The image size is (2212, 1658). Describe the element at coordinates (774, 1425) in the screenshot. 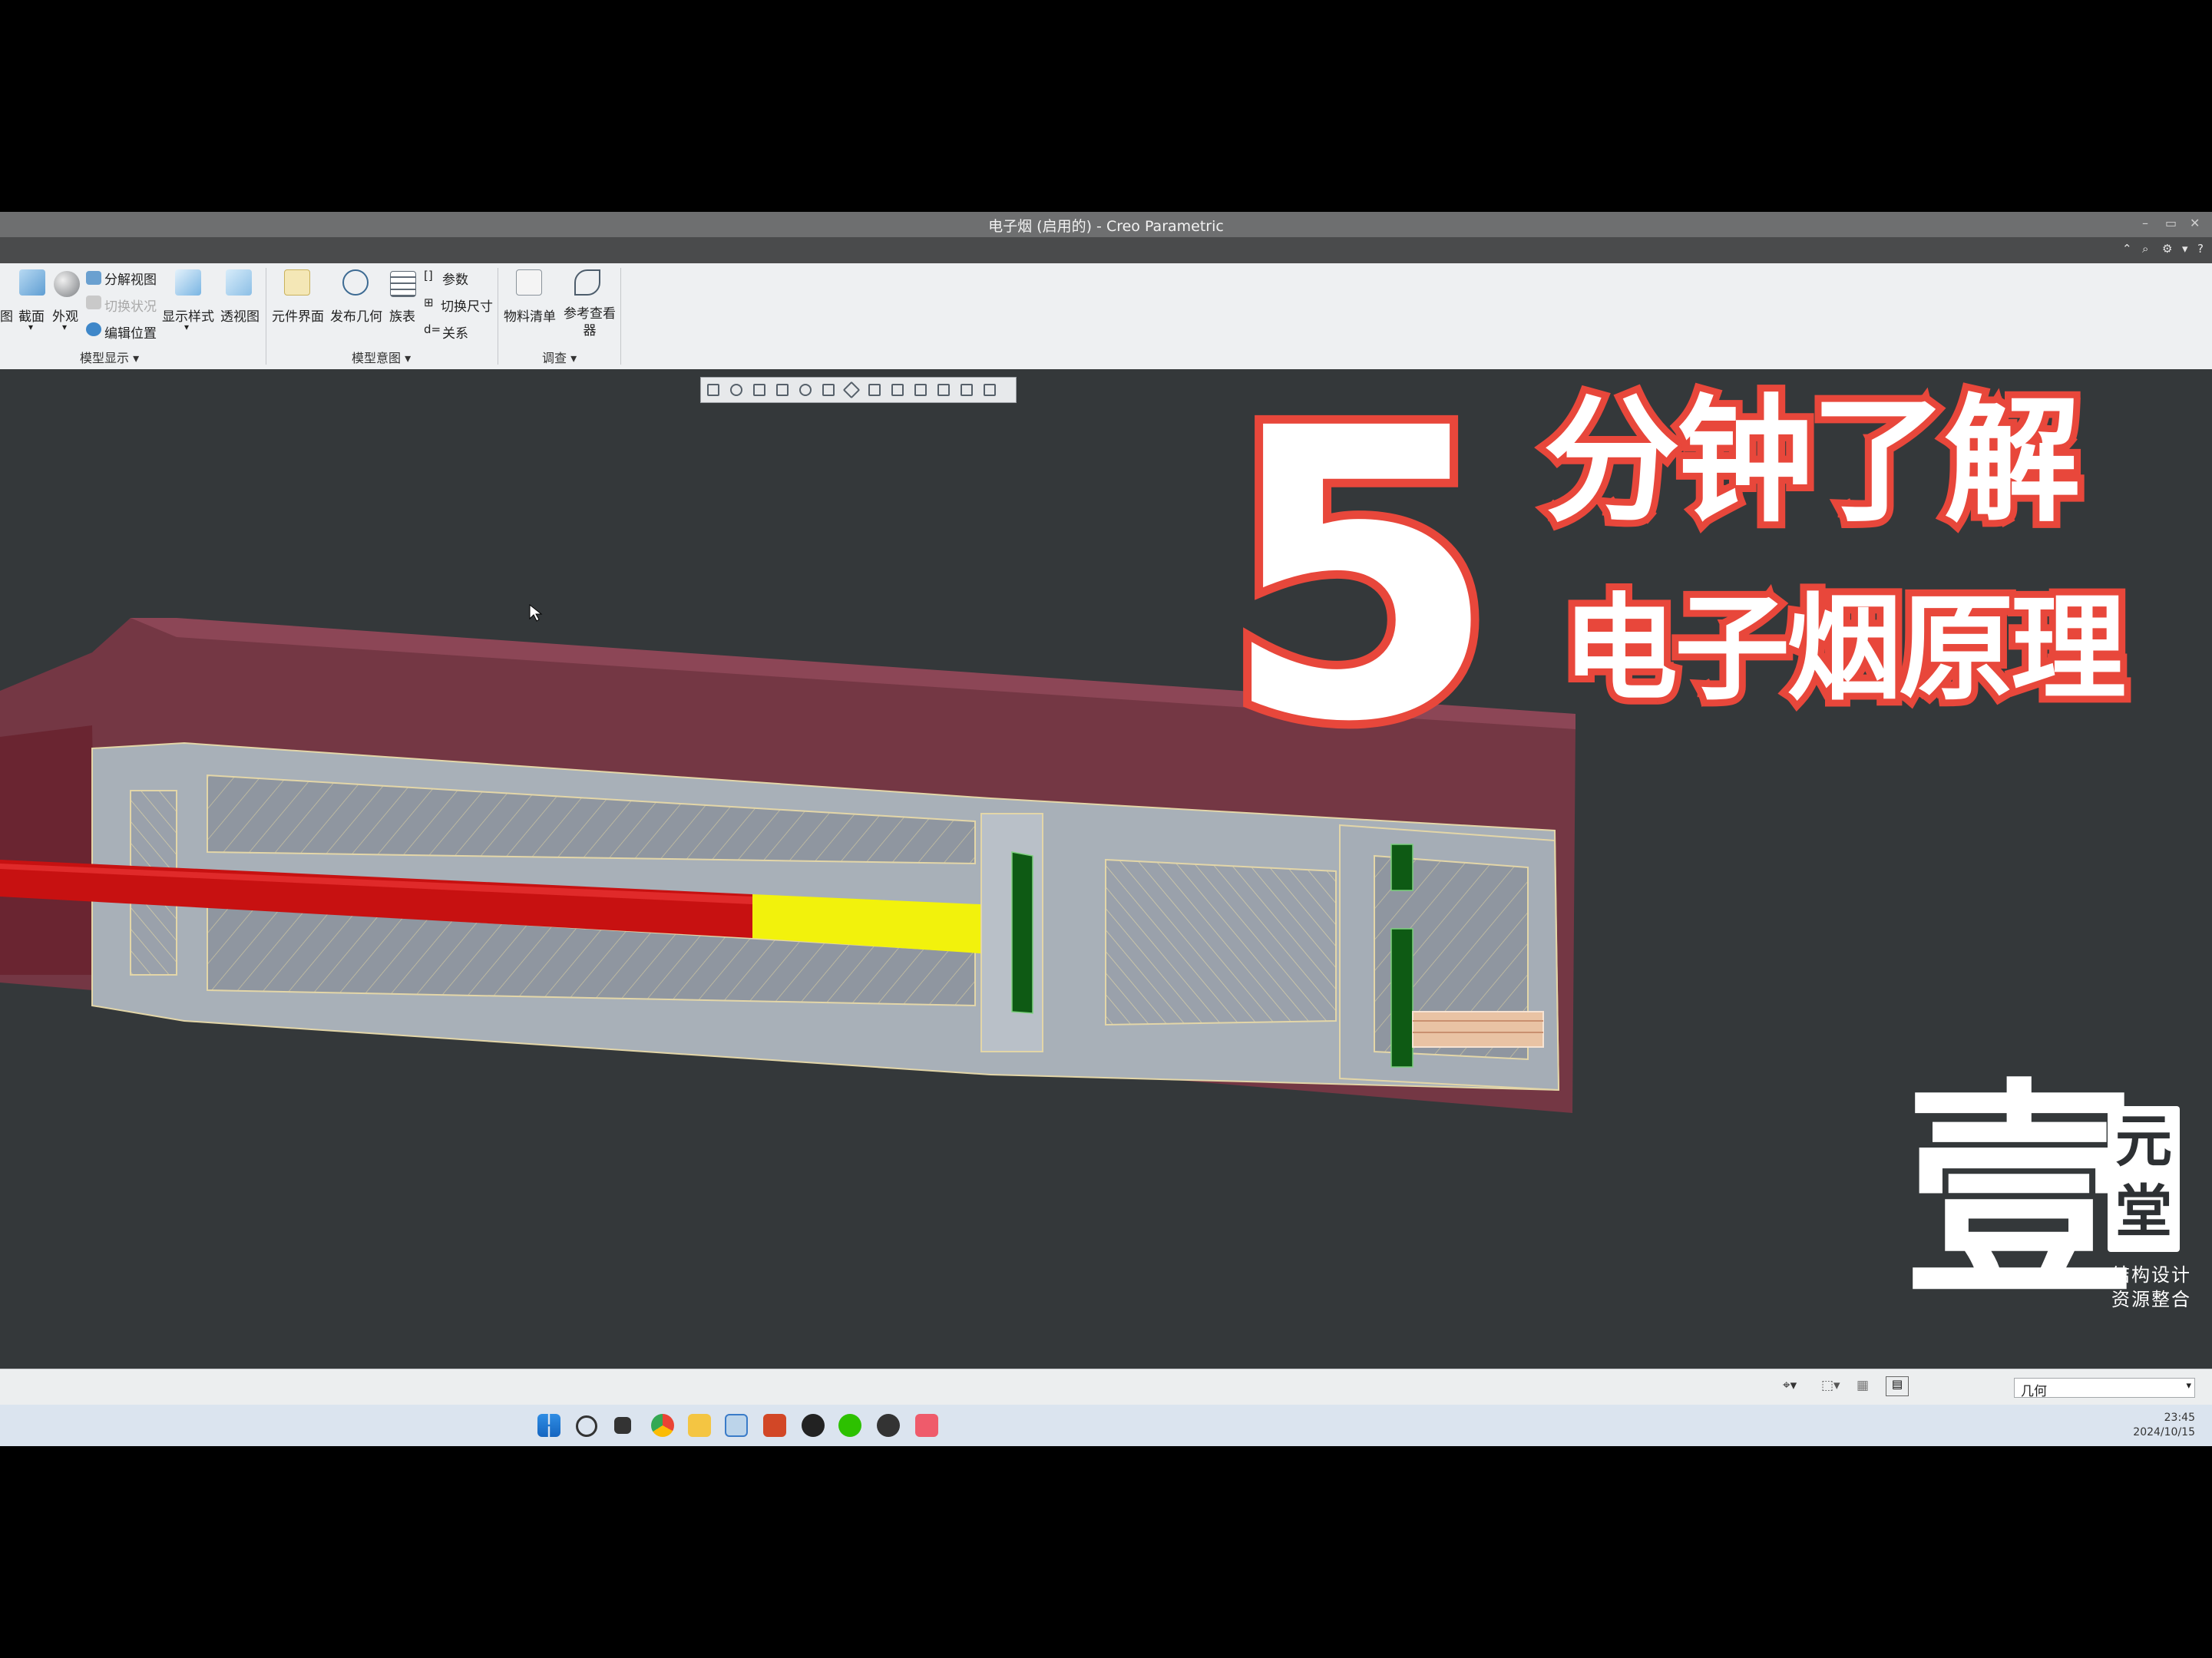

I see `powerpoint-icon` at that location.